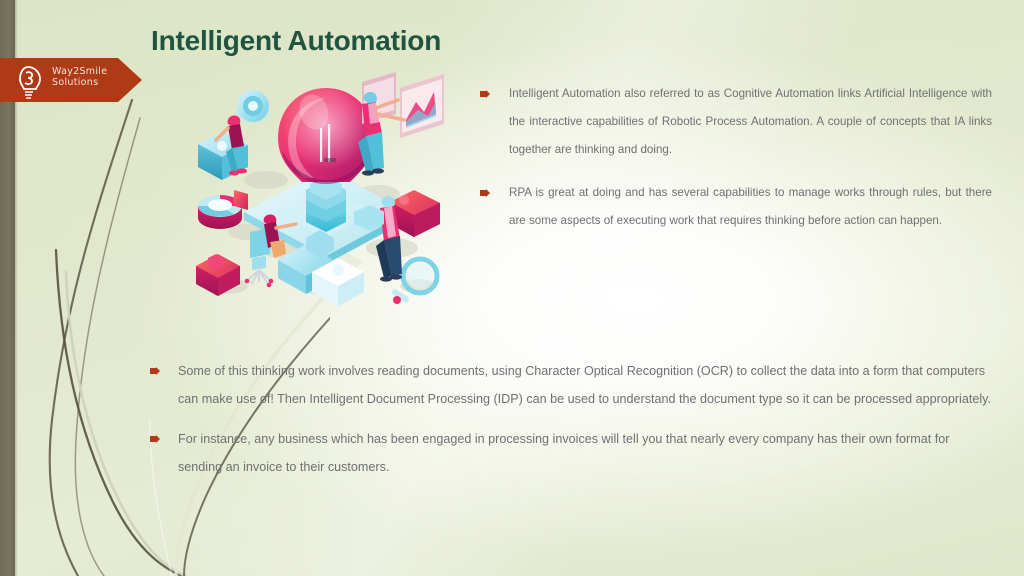  Describe the element at coordinates (80, 71) in the screenshot. I see `logo-name-line1: Way2Smile` at that location.